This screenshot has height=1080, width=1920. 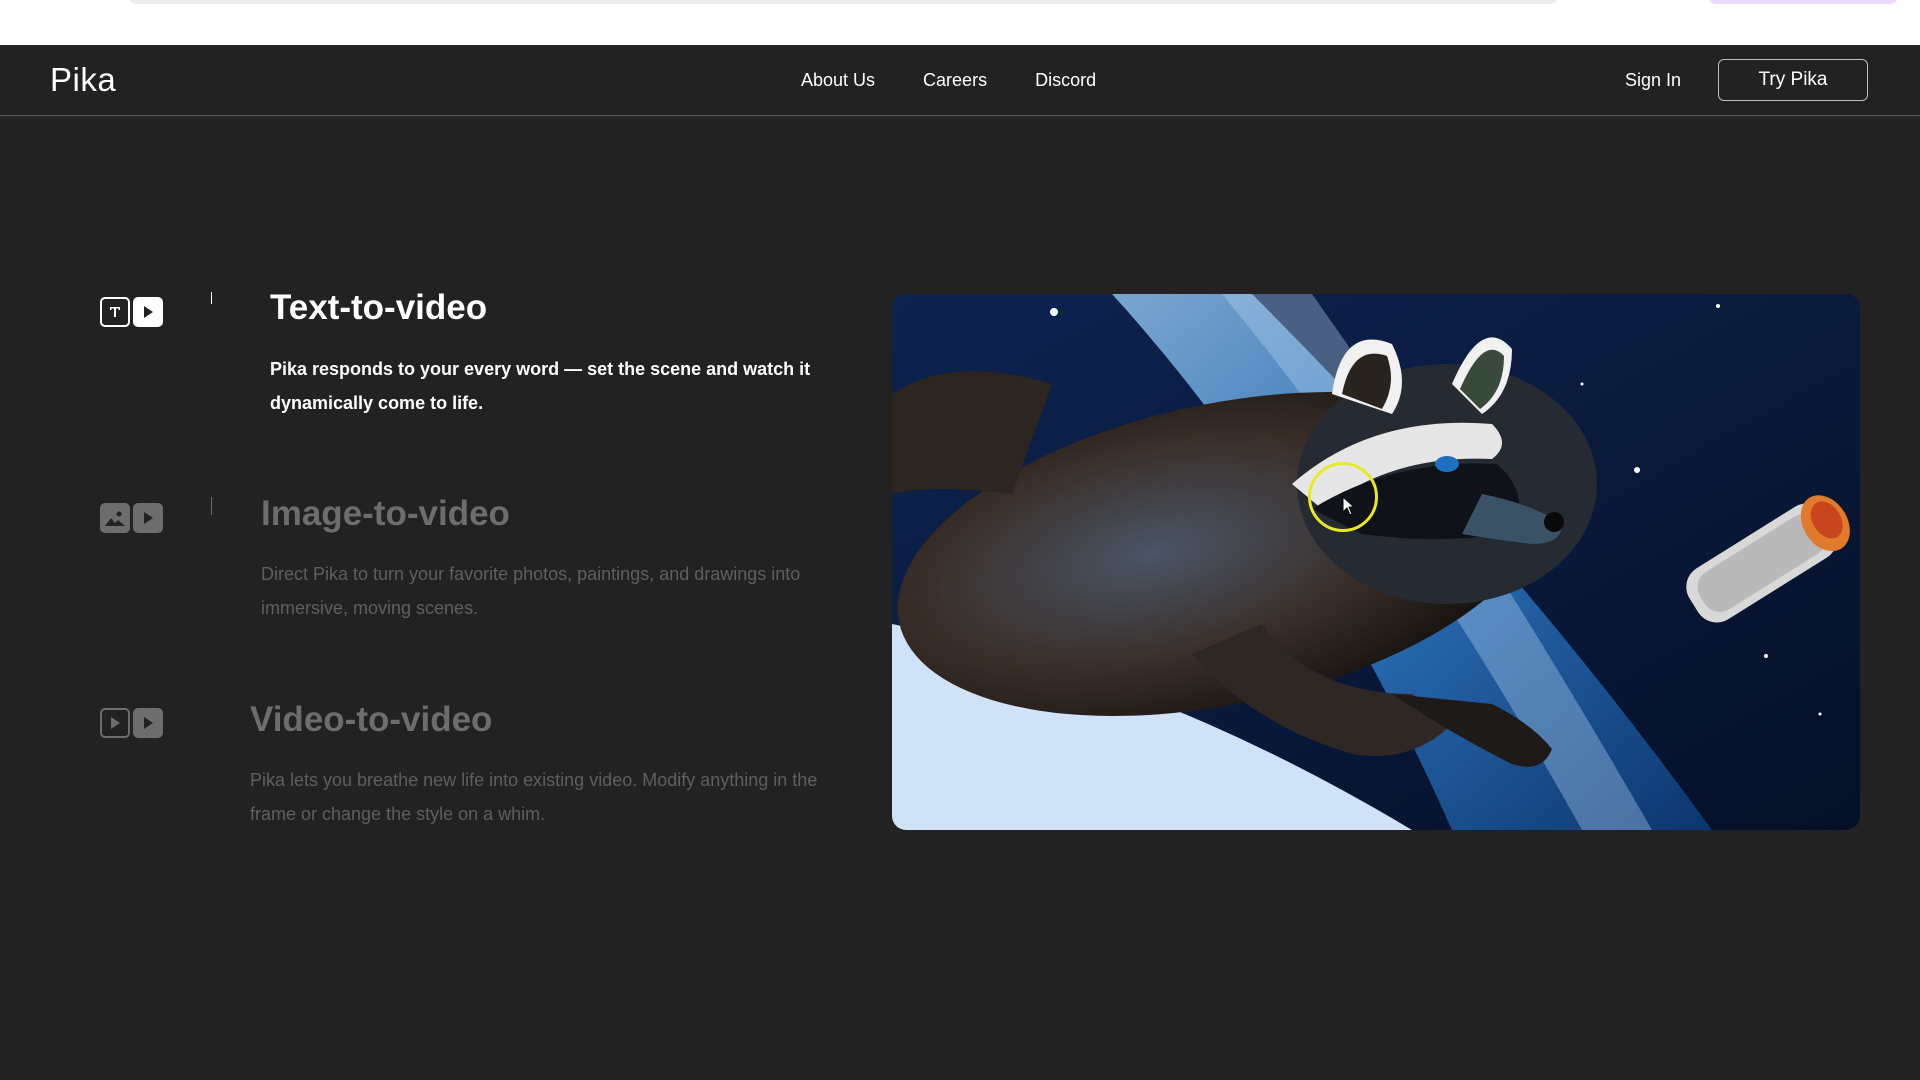 I want to click on nav-links: About Us Careers Discord, so click(x=948, y=80).